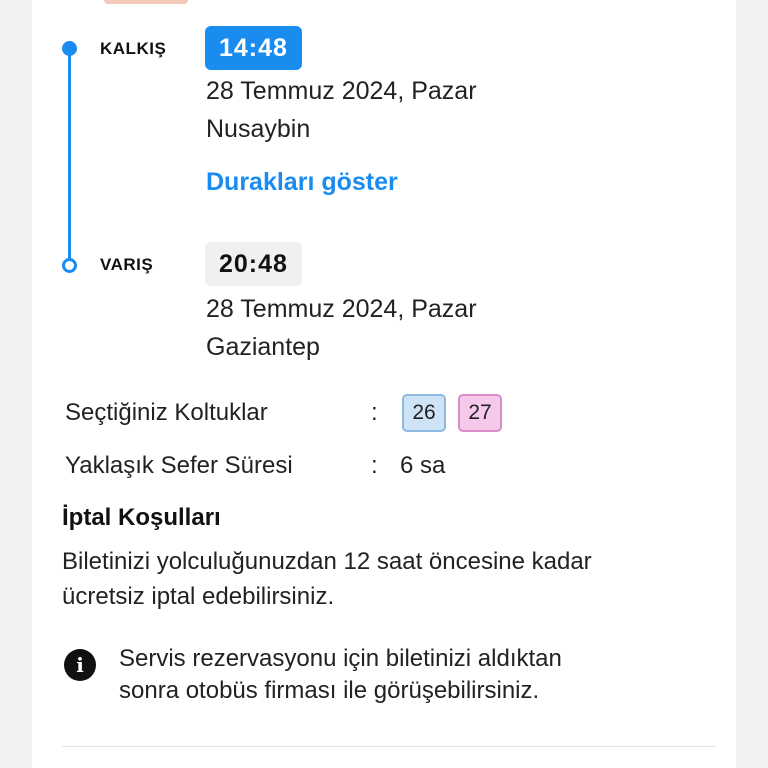 This screenshot has height=768, width=768. Describe the element at coordinates (374, 412) in the screenshot. I see `seats-colon: :` at that location.